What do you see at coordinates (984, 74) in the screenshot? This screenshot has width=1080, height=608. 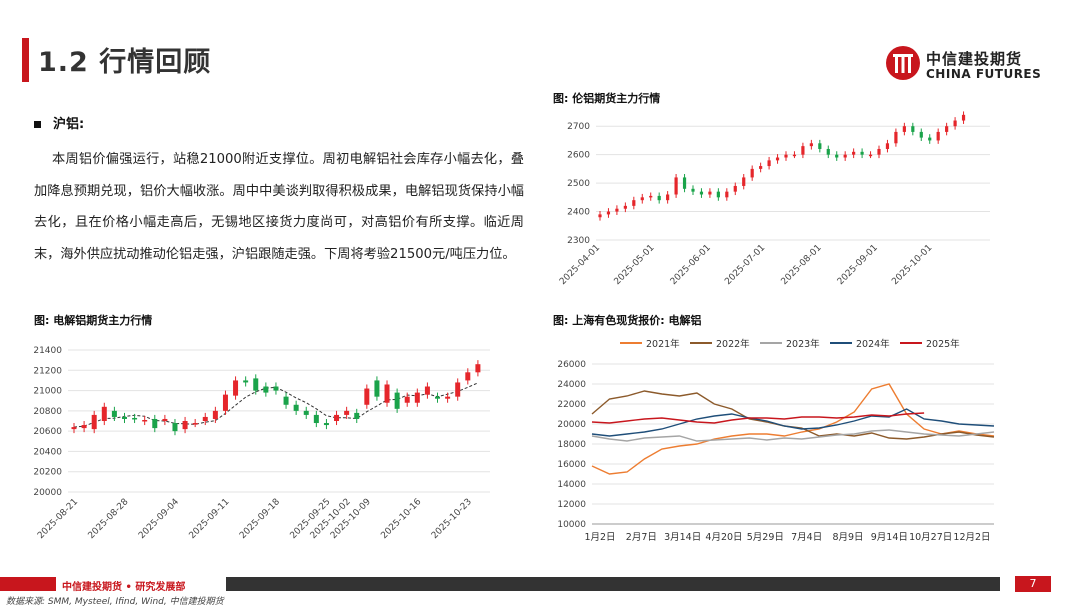 I see `logo-english-name: CHINA FUTURES` at bounding box center [984, 74].